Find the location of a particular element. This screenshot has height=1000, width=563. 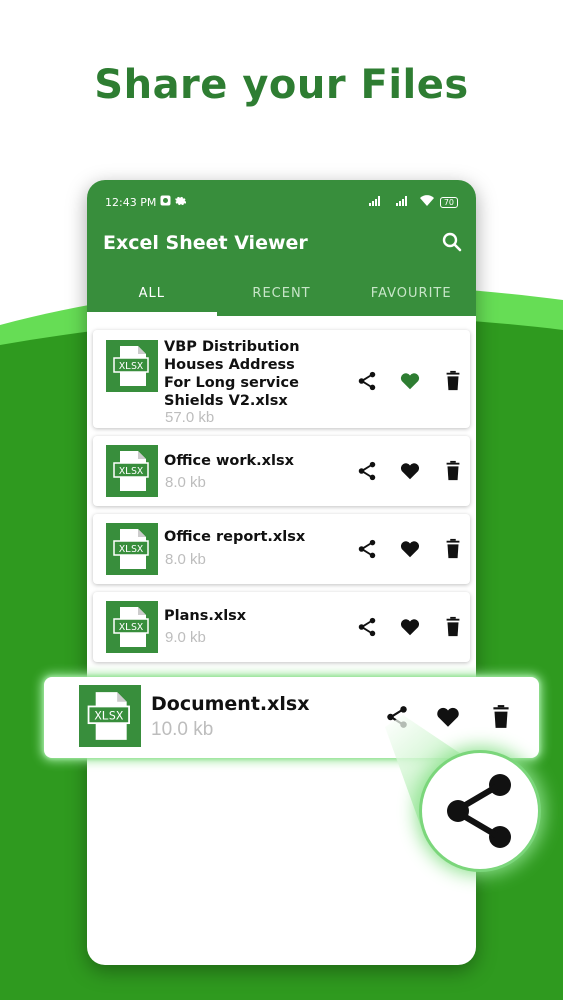

status-time: 12:43 PM is located at coordinates (131, 202).